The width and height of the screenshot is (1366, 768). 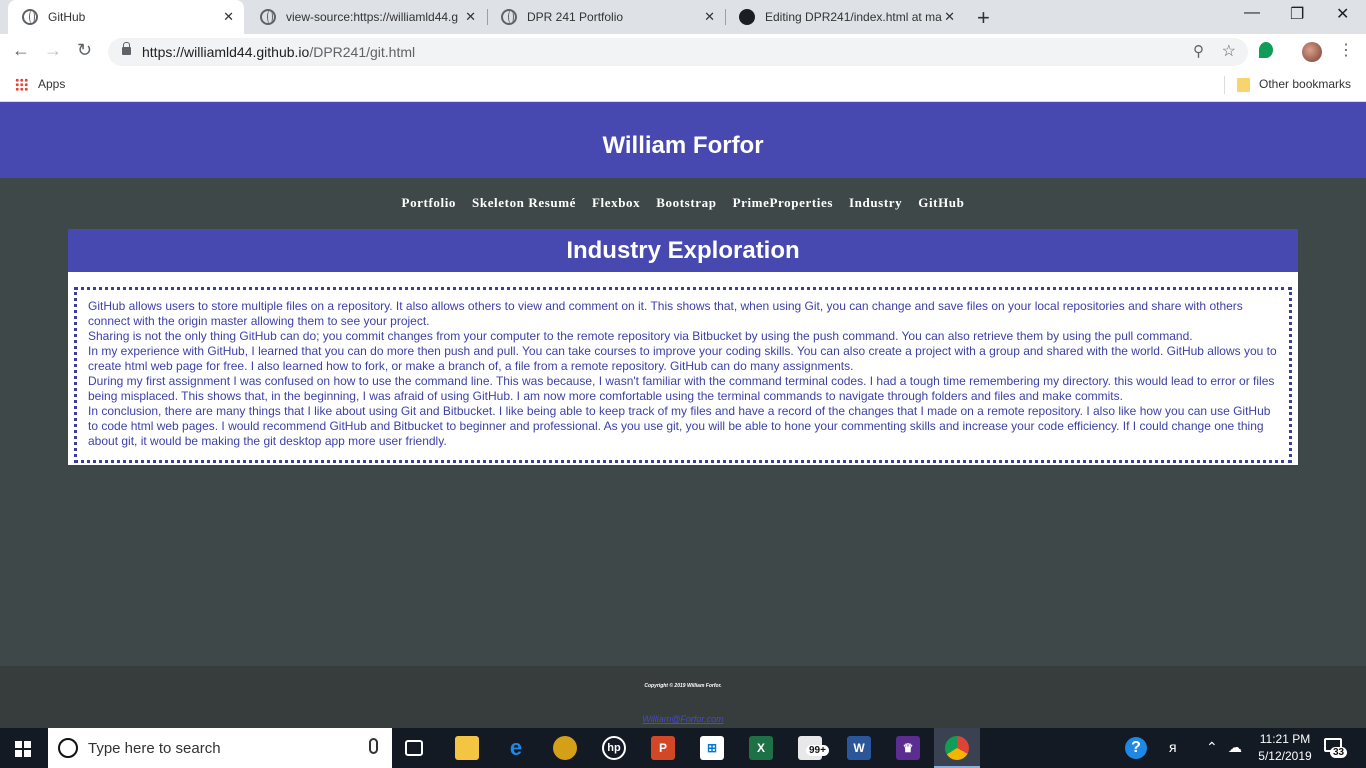 What do you see at coordinates (126, 17) in the screenshot?
I see `tab-github: GitHub ✕` at bounding box center [126, 17].